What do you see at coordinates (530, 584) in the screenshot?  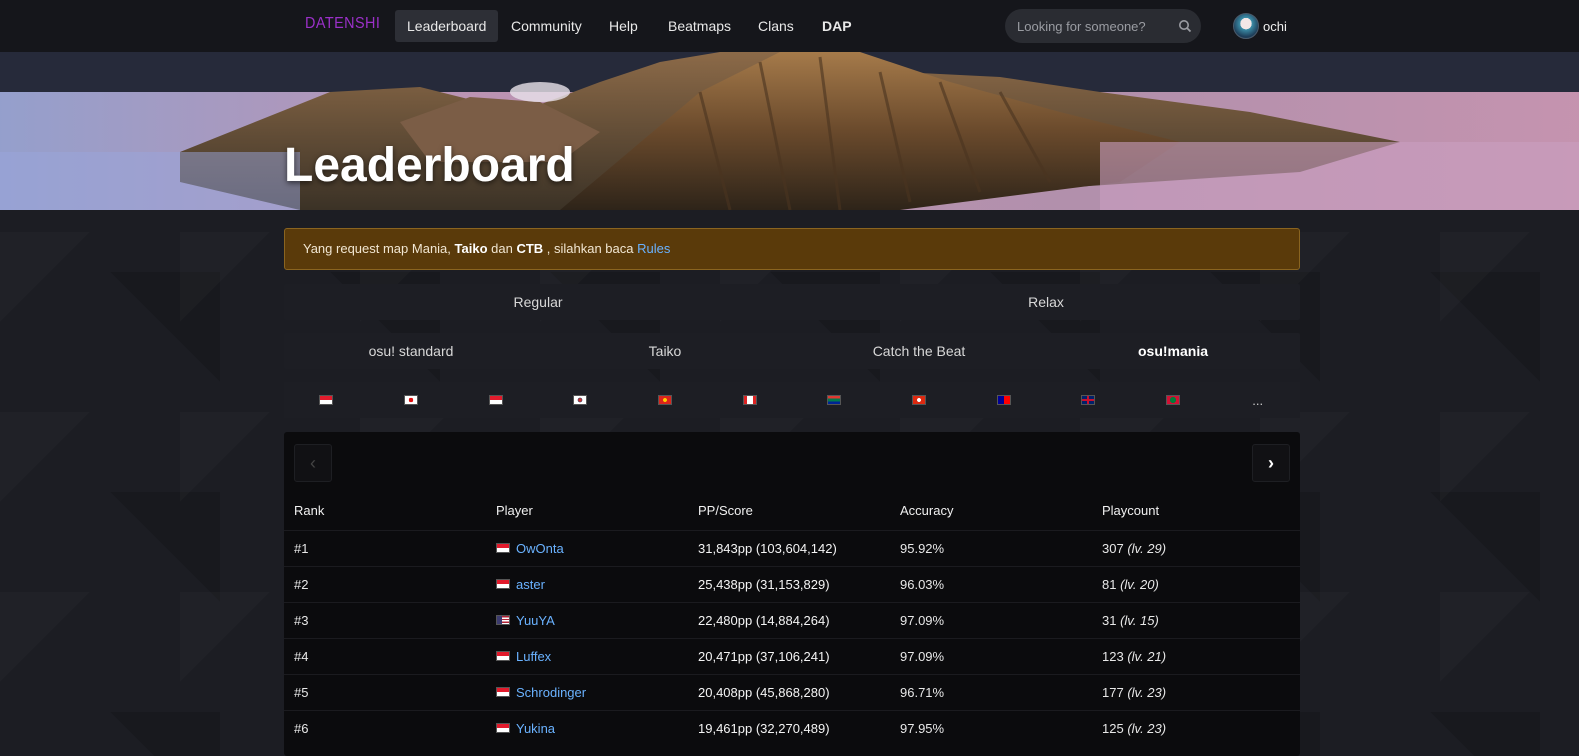 I see `player-name: aster` at bounding box center [530, 584].